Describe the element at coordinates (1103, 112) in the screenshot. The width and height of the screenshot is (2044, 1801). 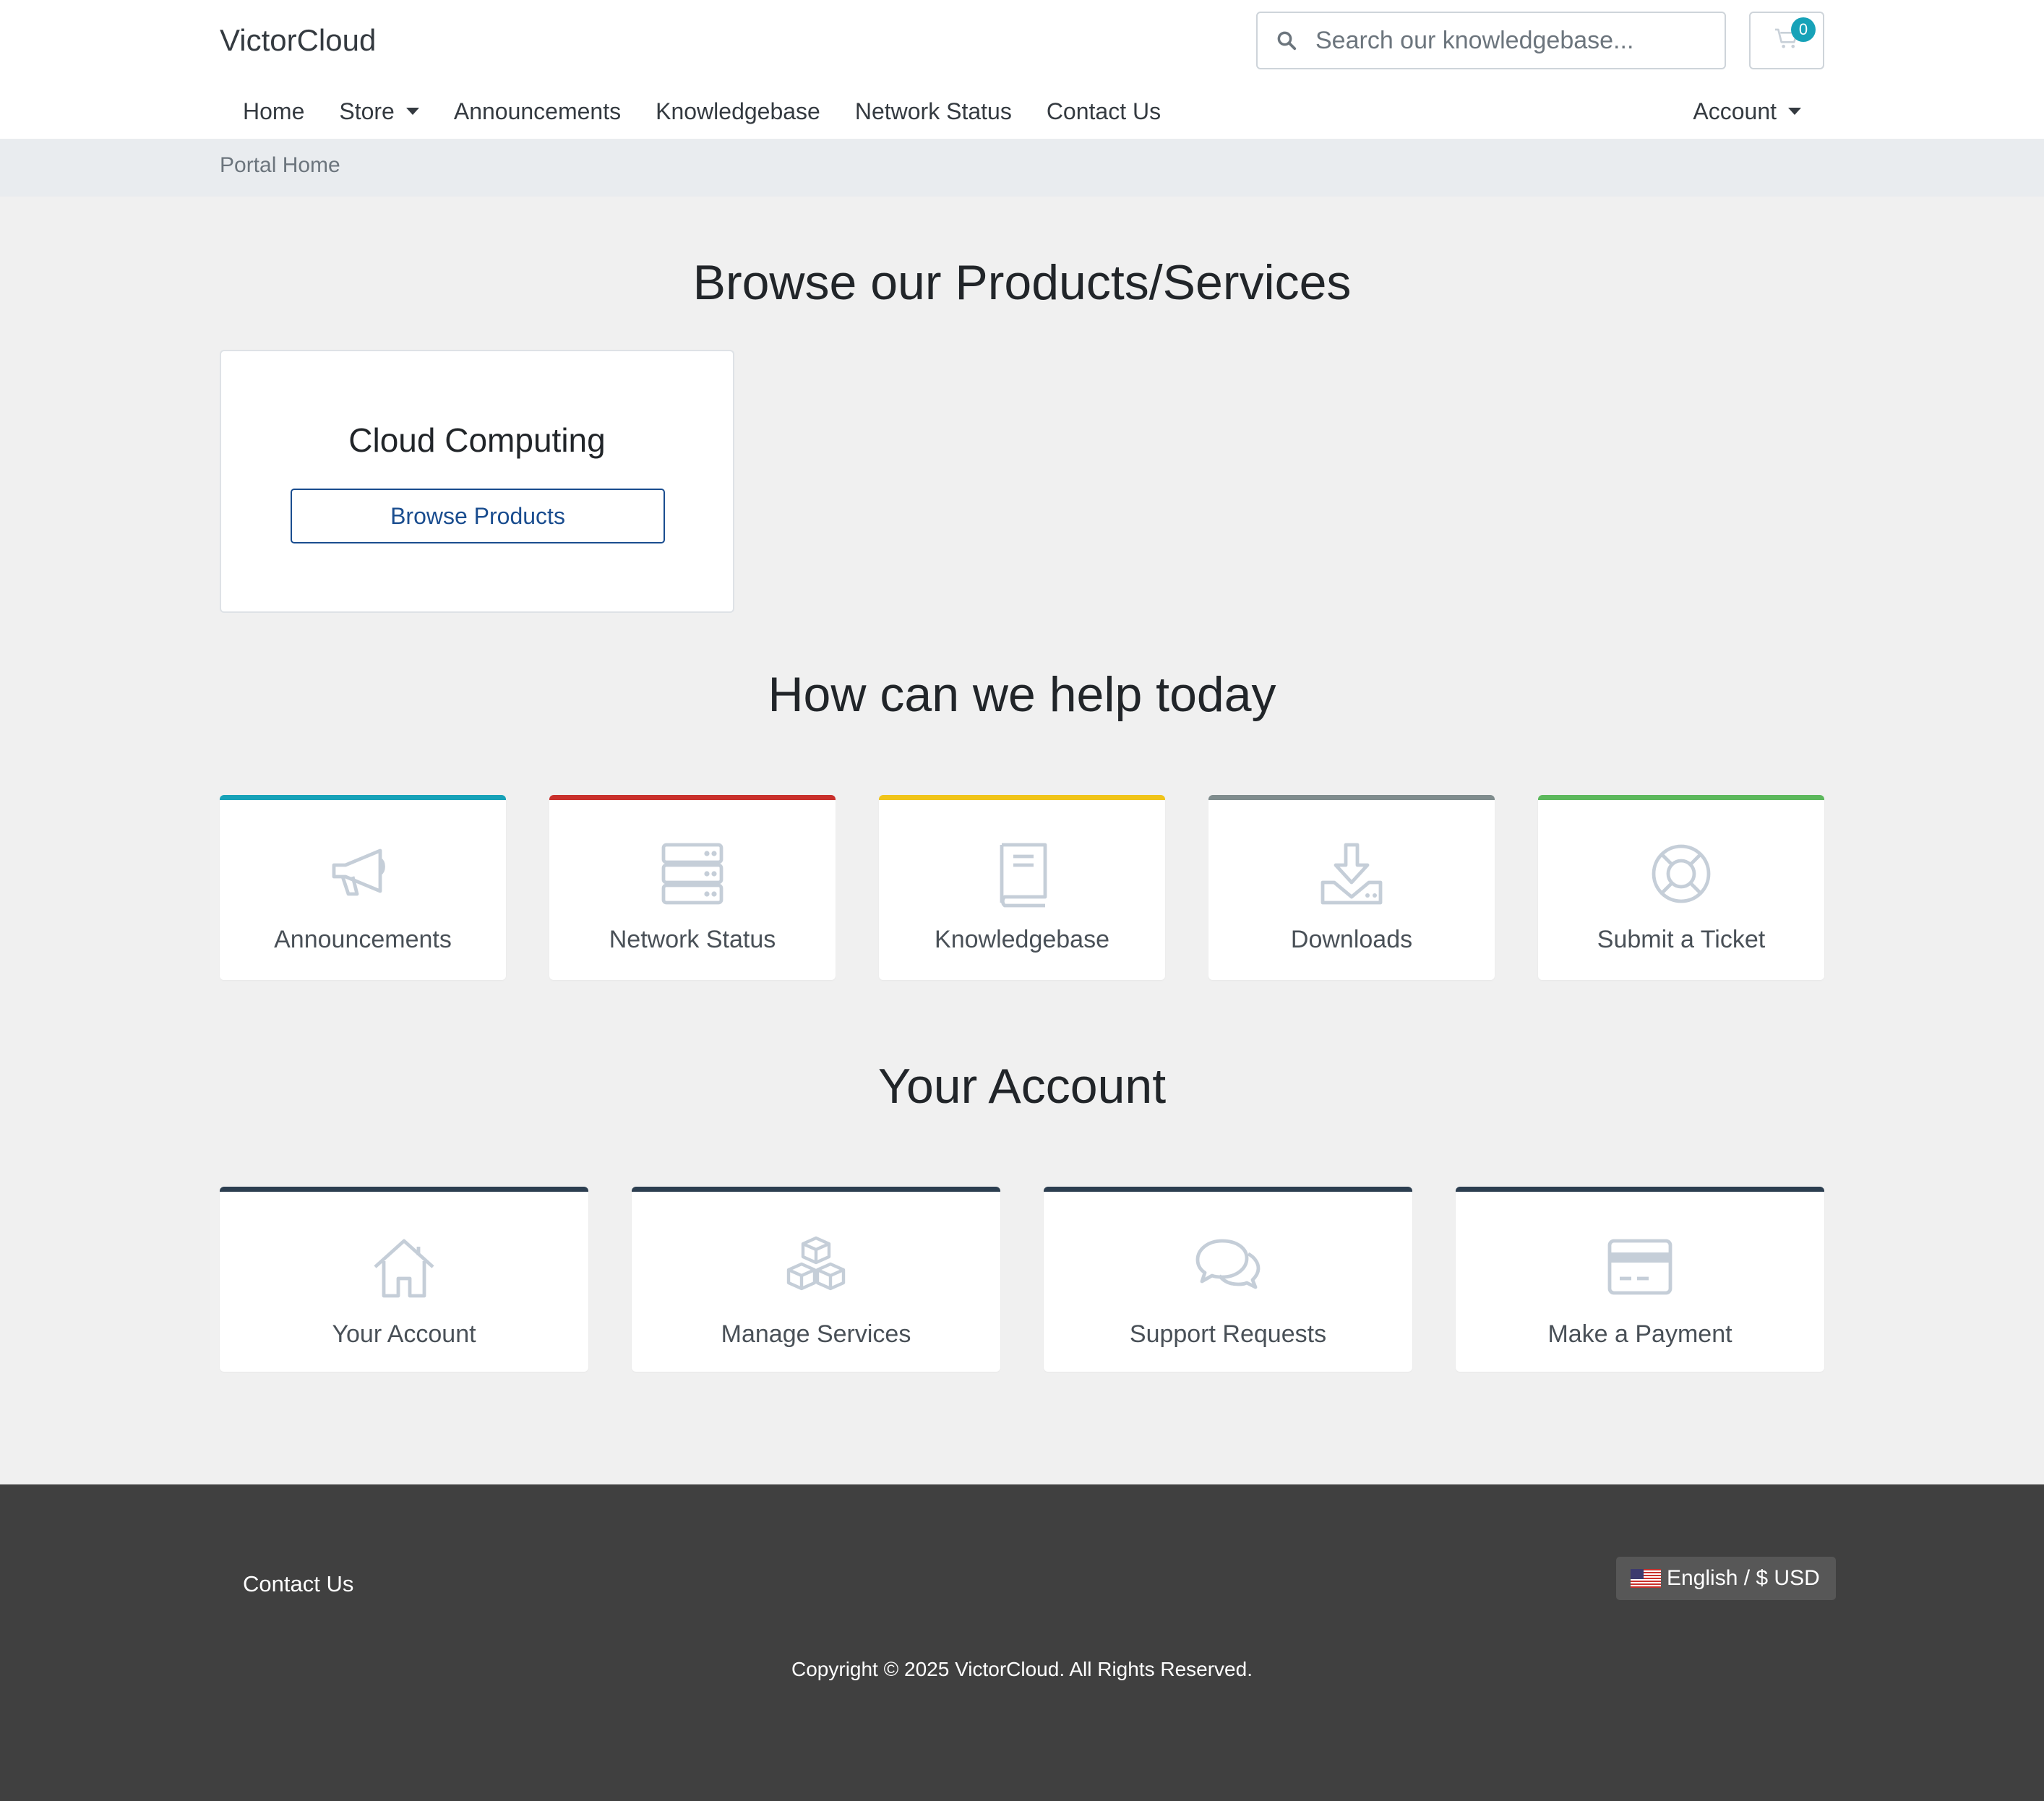
I see `nav-contact-us: Contact Us` at that location.